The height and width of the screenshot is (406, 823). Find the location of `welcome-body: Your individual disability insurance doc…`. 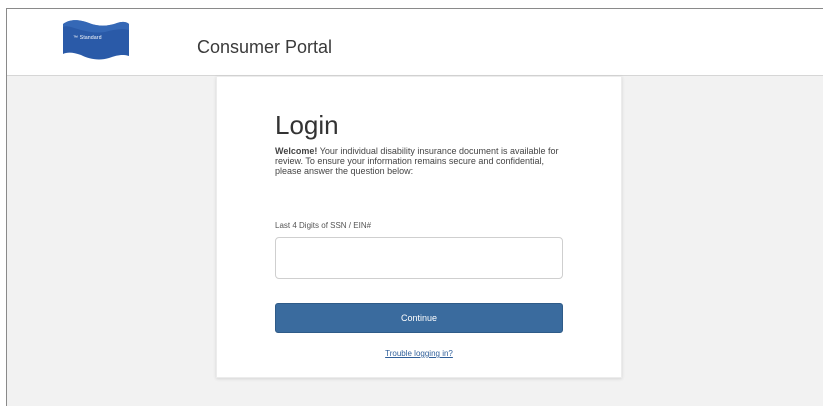

welcome-body: Your individual disability insurance doc… is located at coordinates (417, 161).